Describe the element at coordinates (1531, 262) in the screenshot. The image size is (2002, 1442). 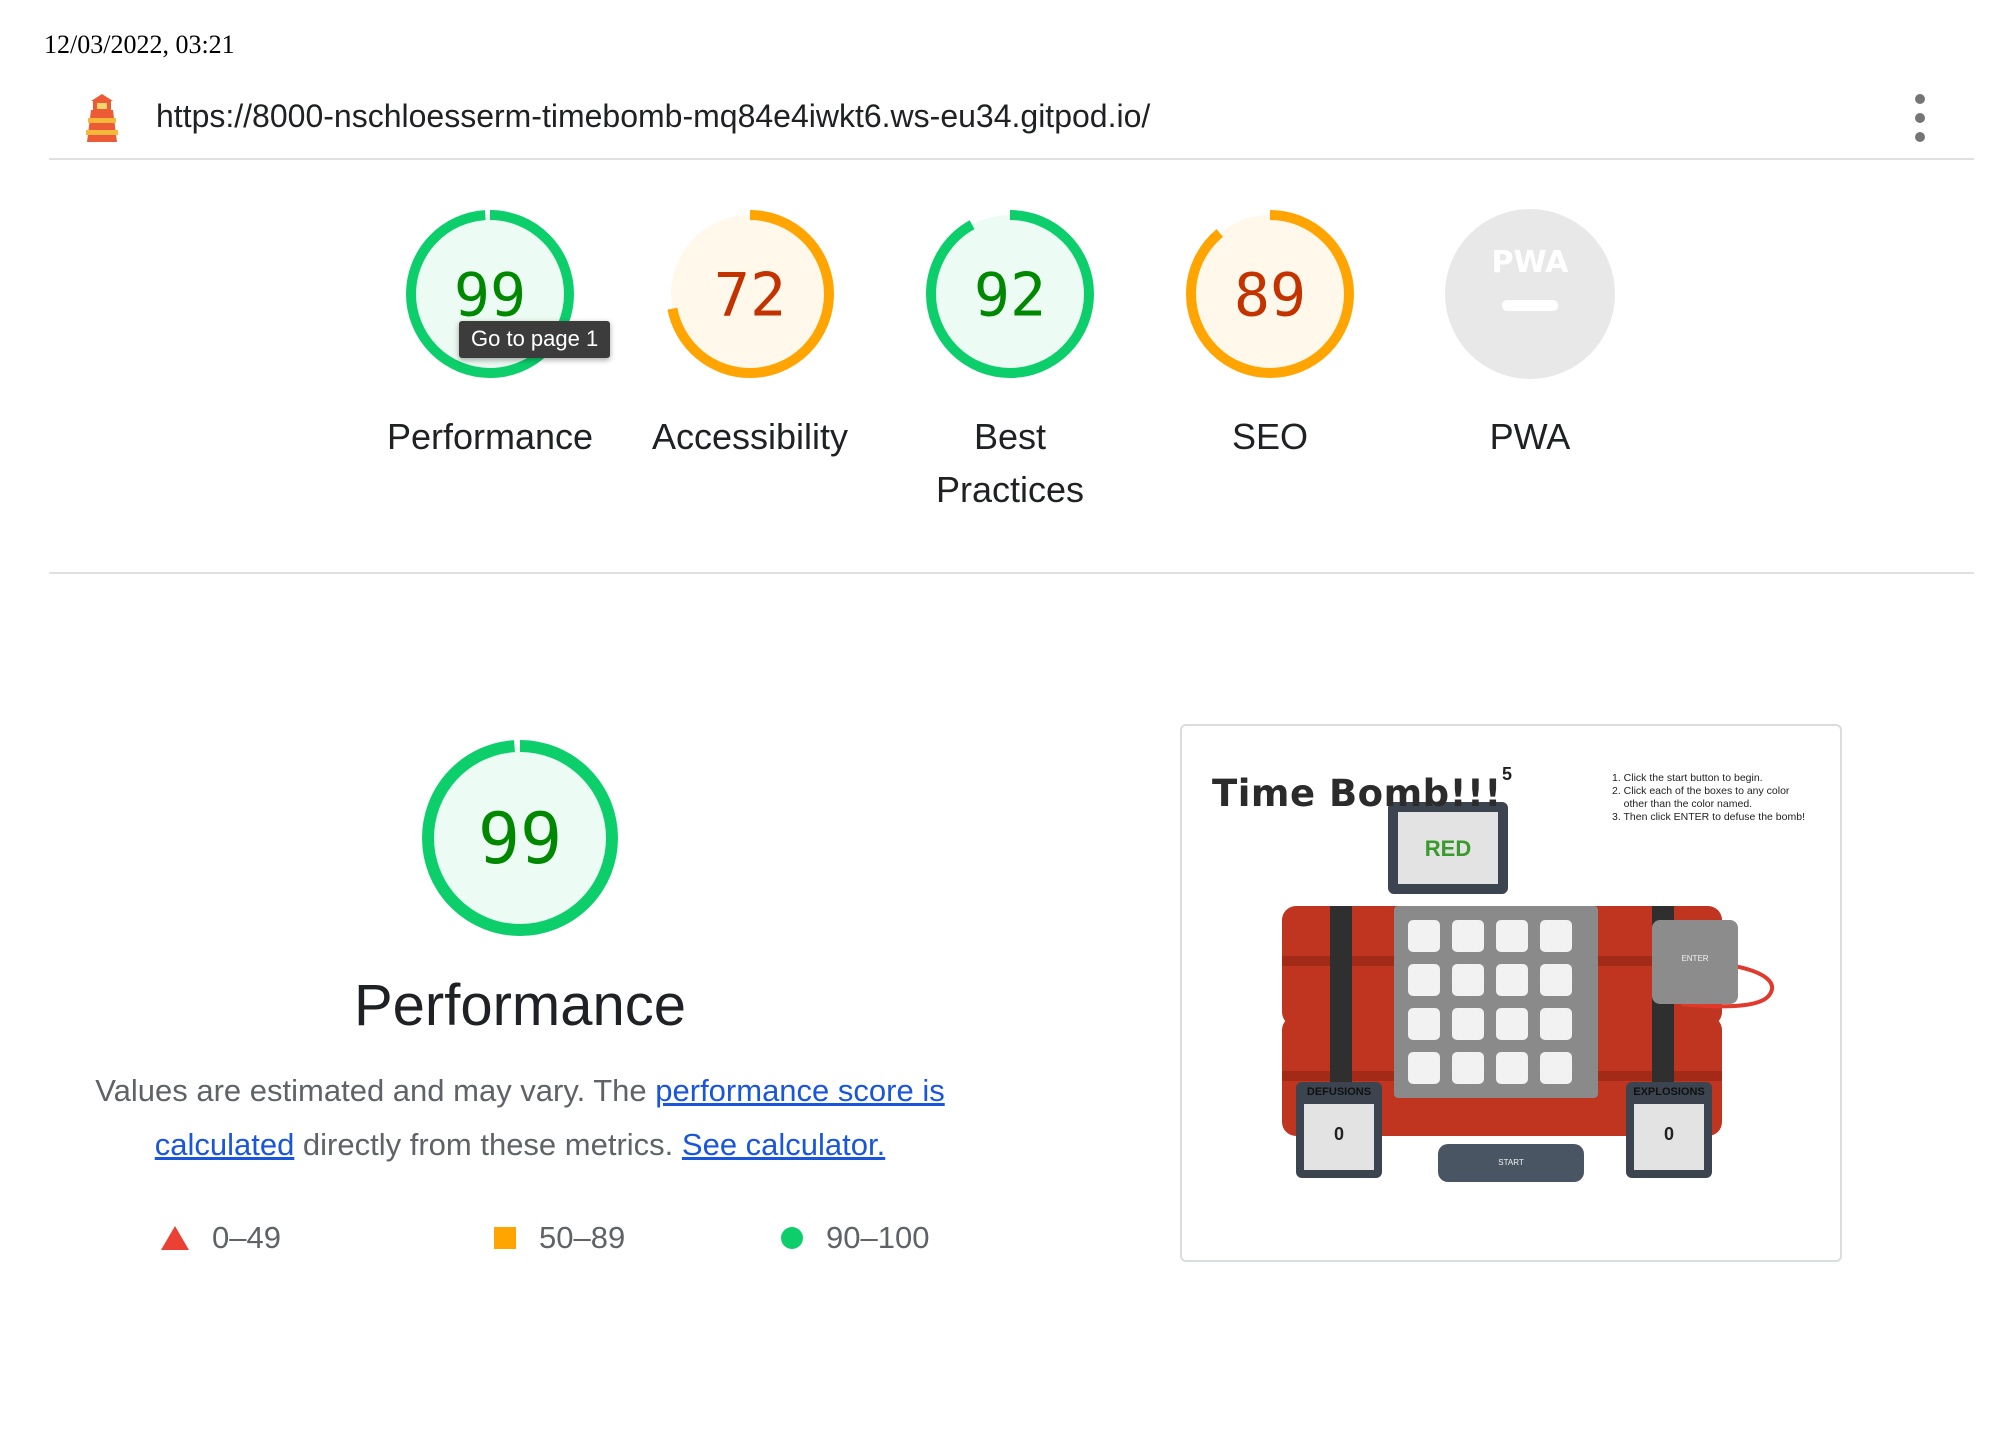
I see `pwa-badge-text: PWA` at that location.